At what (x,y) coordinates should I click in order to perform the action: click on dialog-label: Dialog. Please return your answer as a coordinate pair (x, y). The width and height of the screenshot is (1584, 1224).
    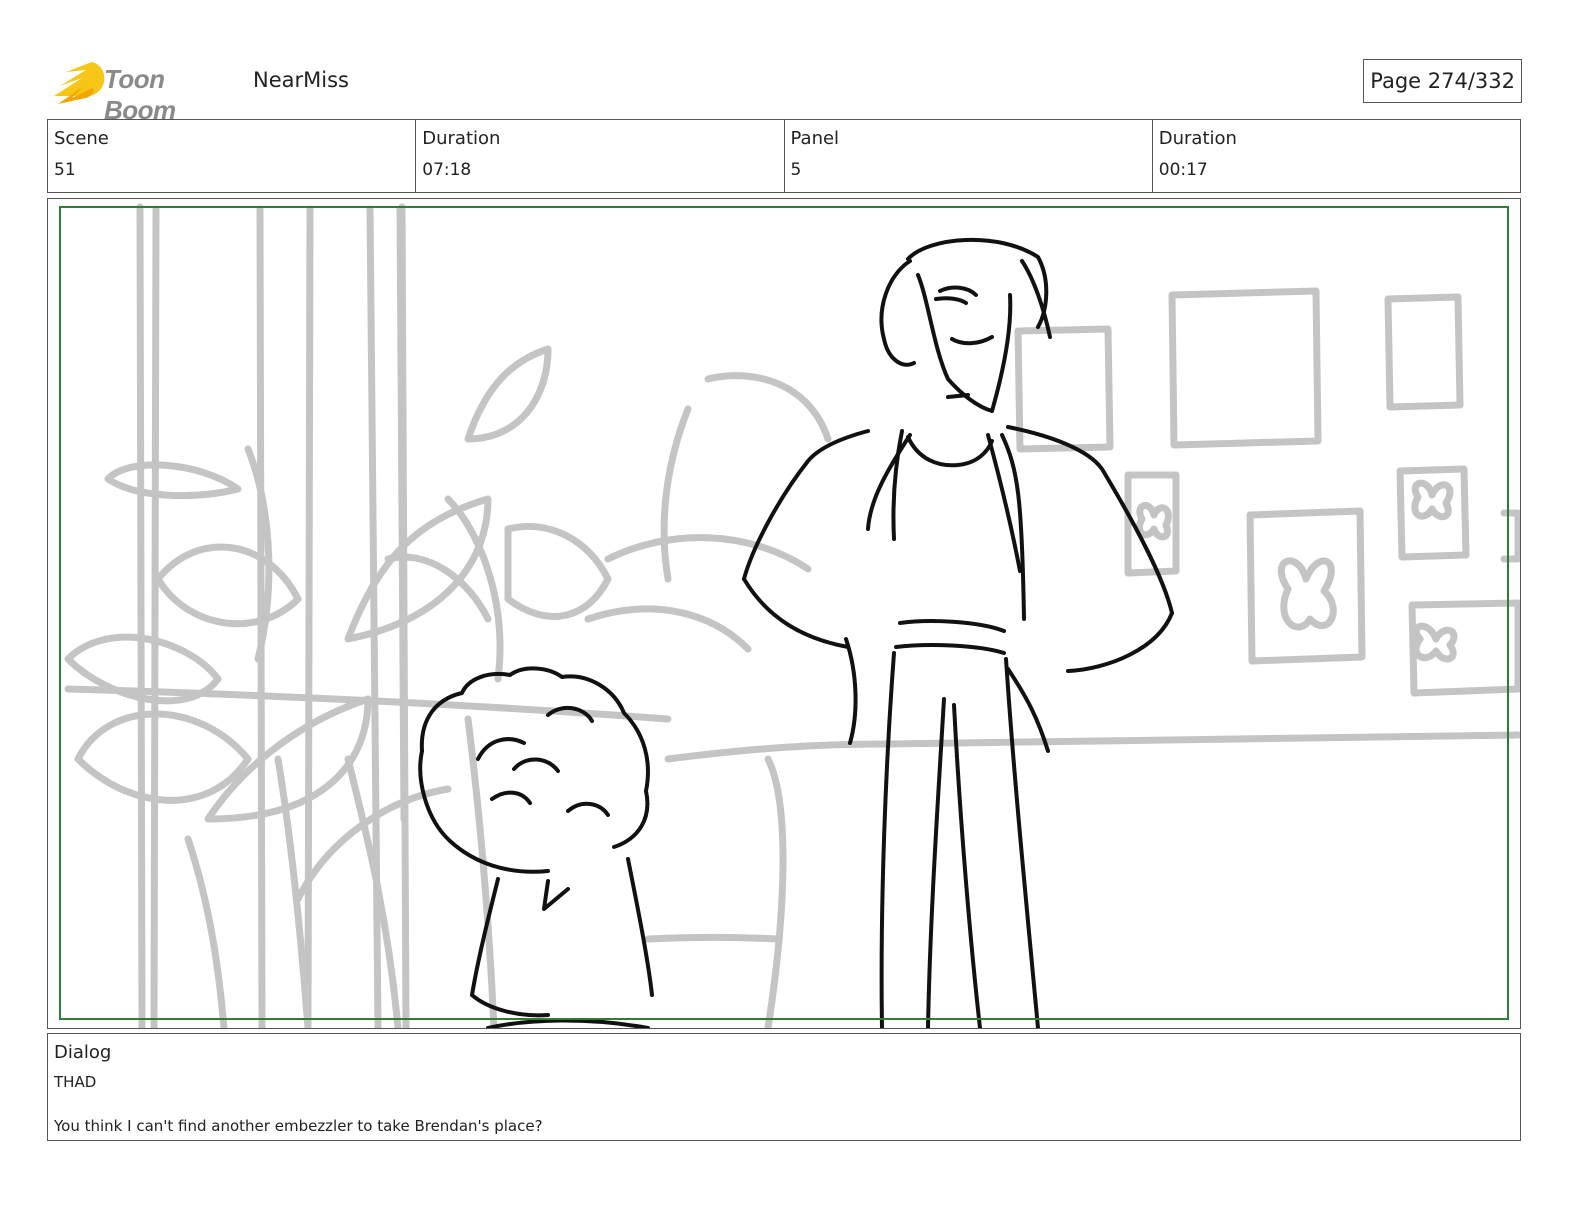
    Looking at the image, I should click on (83, 1052).